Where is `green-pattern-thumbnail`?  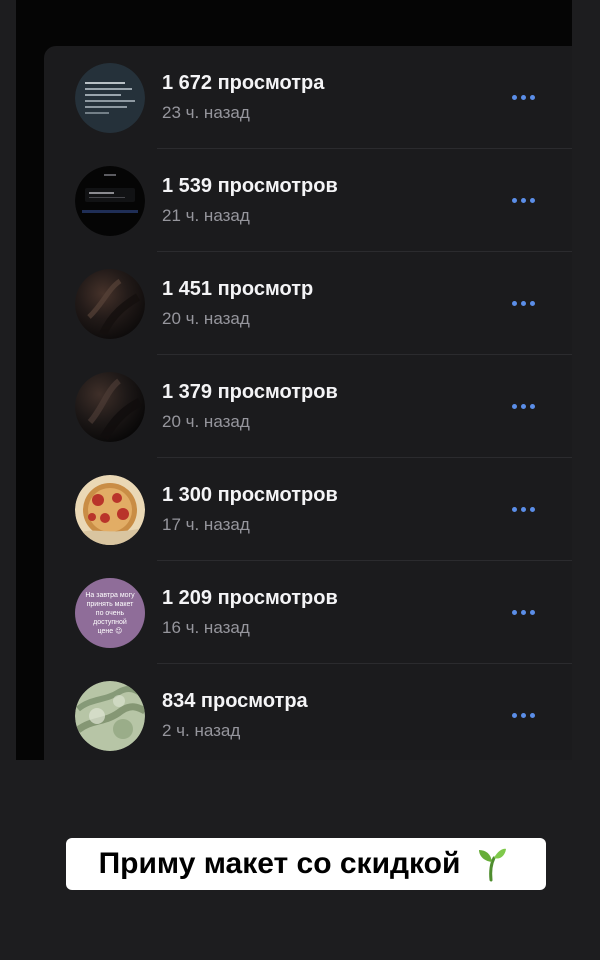
green-pattern-thumbnail is located at coordinates (110, 716).